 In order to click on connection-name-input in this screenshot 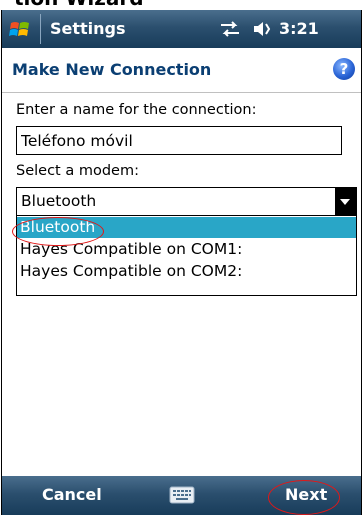, I will do `click(179, 140)`.